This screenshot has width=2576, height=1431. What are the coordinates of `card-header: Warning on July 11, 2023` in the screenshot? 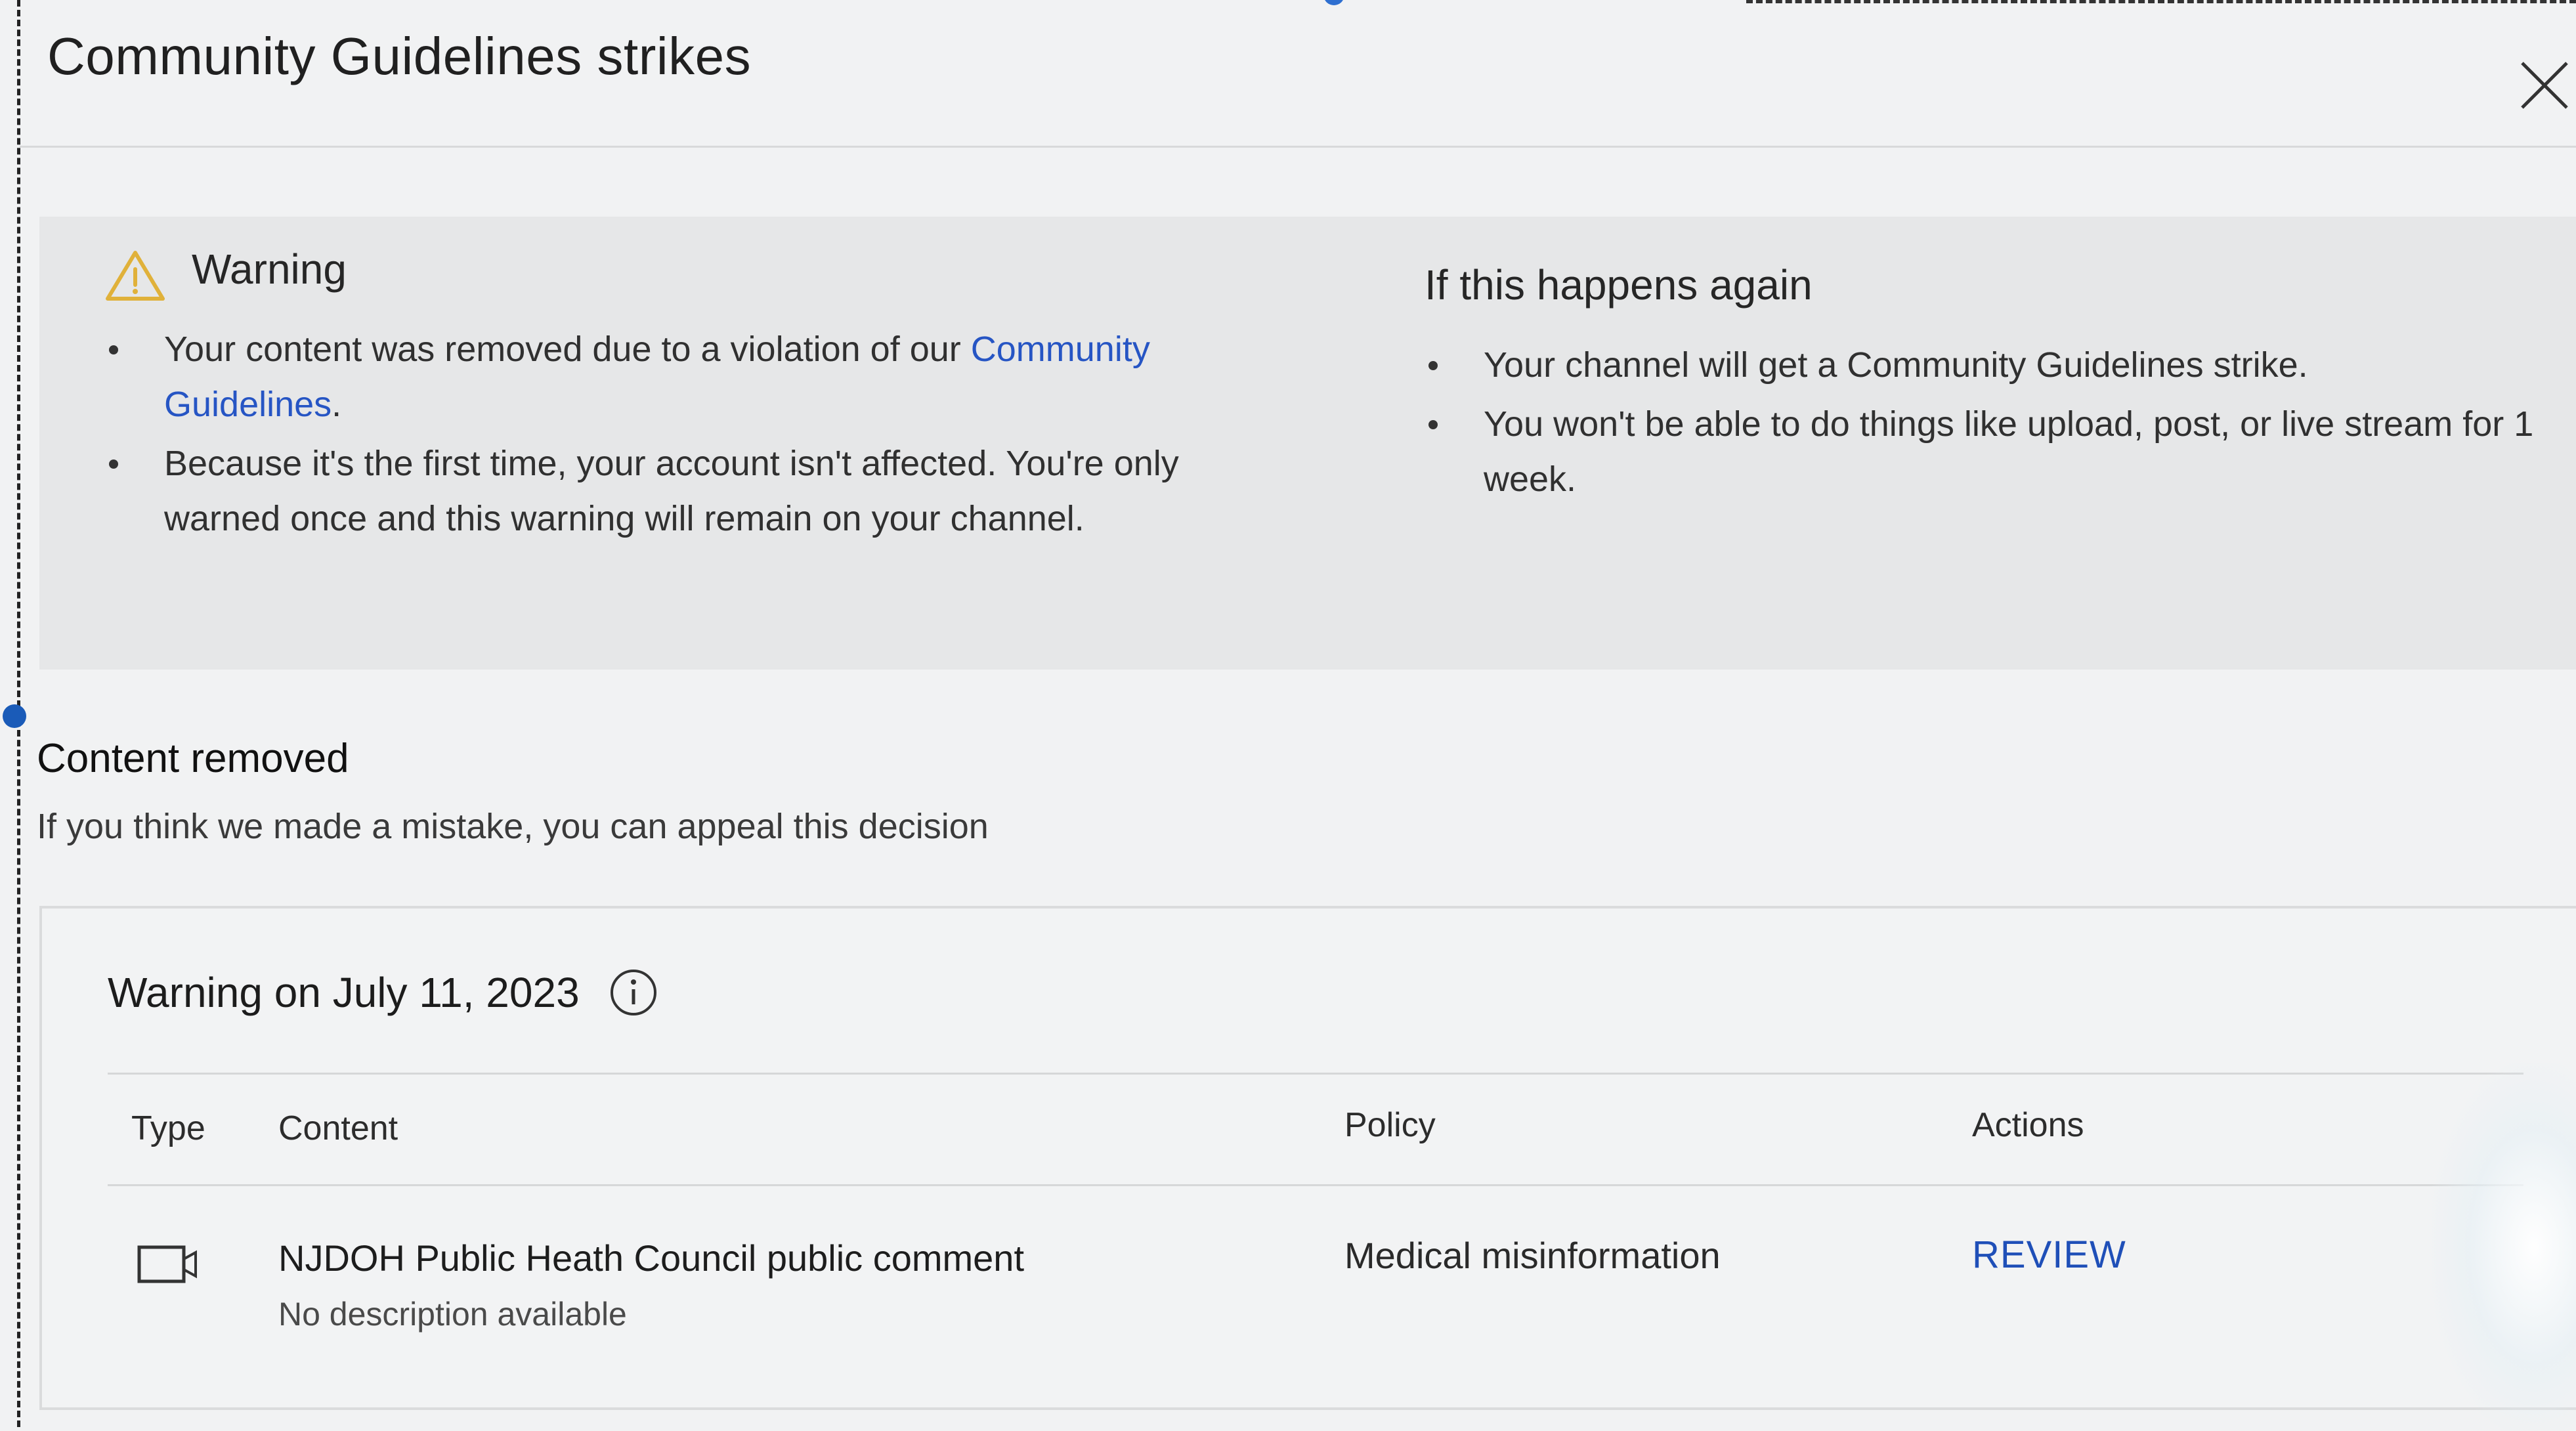 It's located at (383, 992).